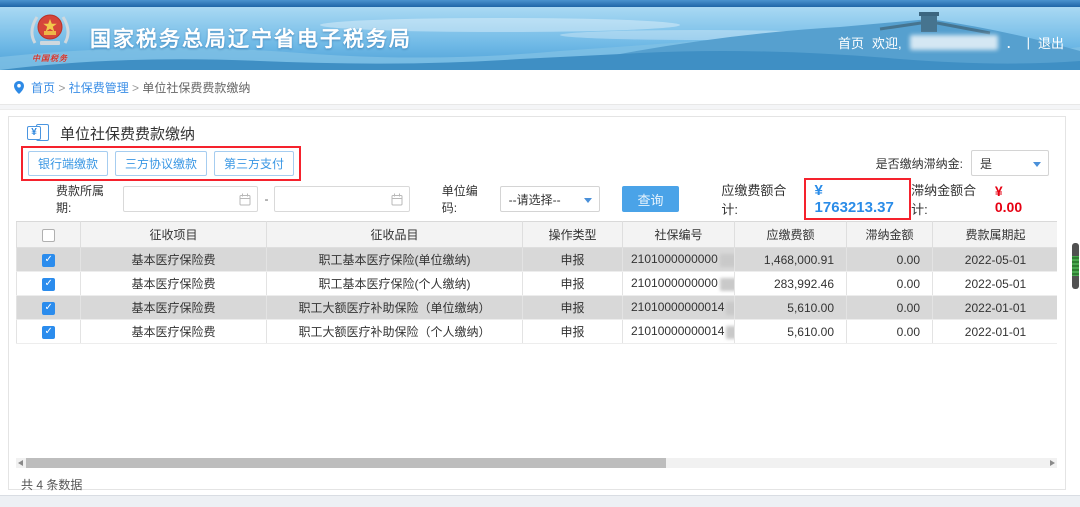 This screenshot has width=1080, height=507. I want to click on payment-buttons-annotation-box: 银行端缴款 三方协议缴款 第三方支付, so click(161, 163).